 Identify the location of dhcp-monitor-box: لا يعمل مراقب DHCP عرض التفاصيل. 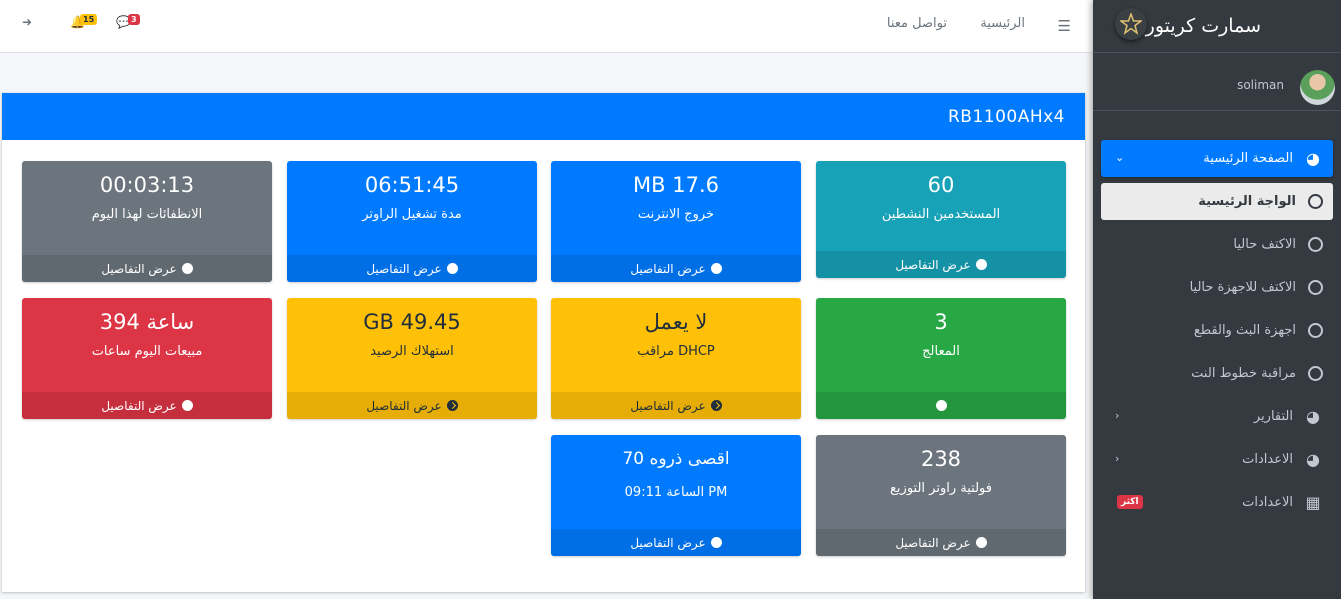
(676, 358).